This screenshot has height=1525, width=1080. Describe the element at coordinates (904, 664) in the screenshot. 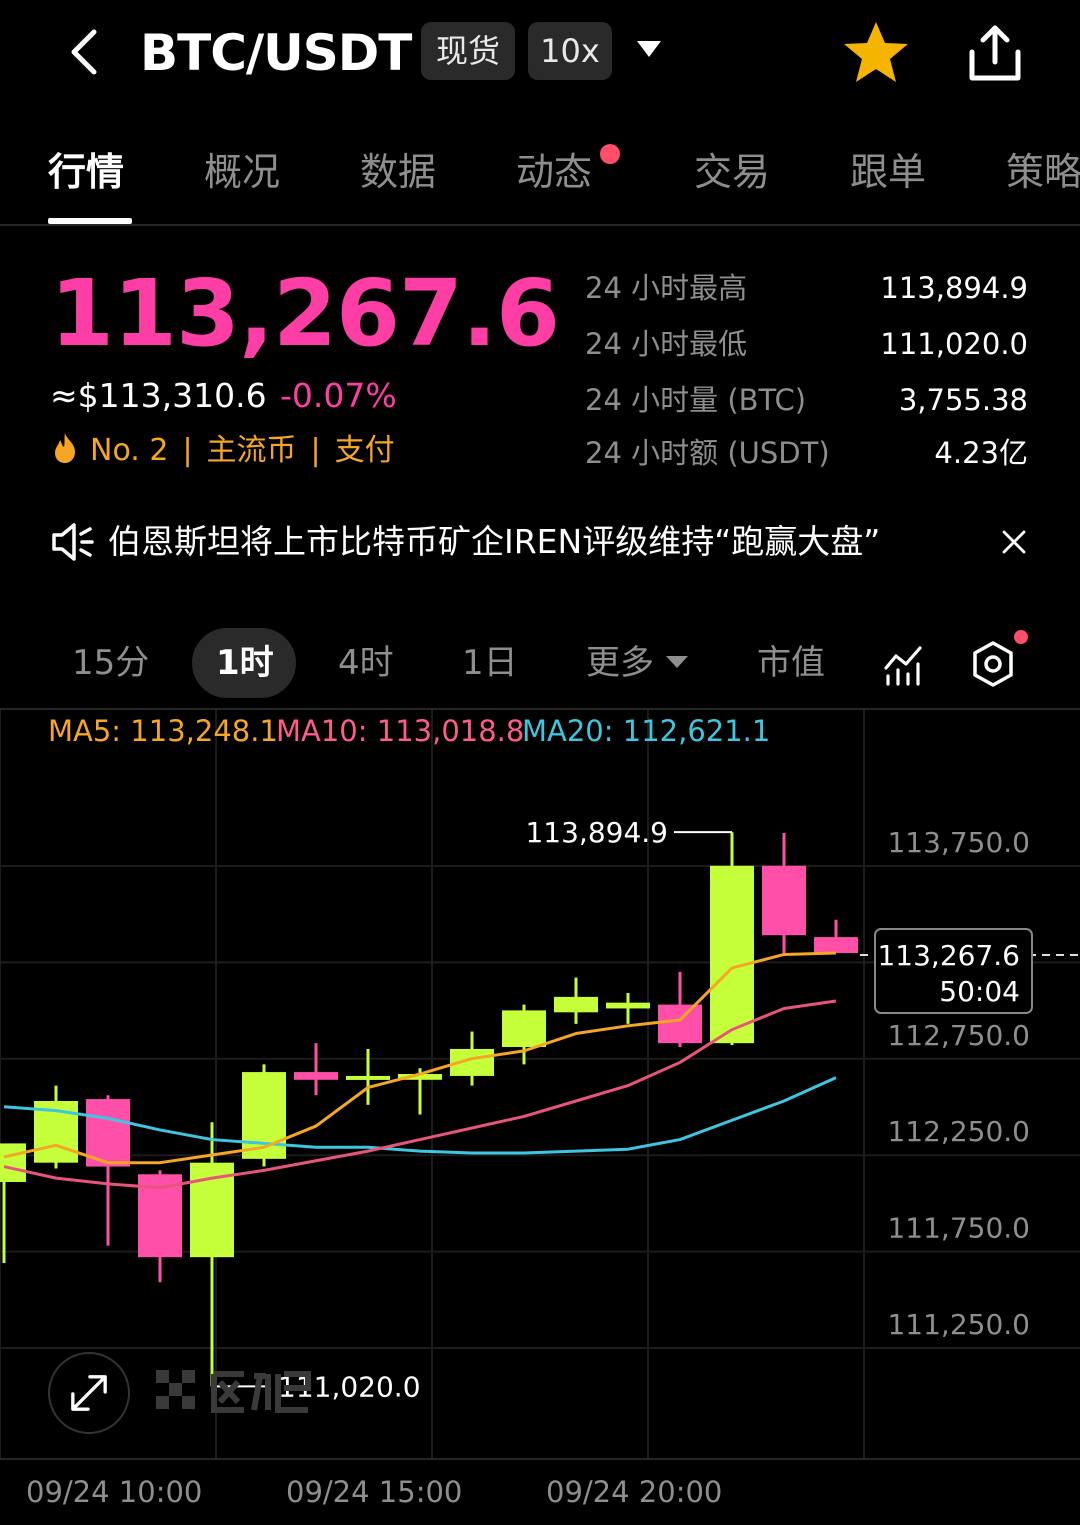

I see `indicator-chart-icon` at that location.